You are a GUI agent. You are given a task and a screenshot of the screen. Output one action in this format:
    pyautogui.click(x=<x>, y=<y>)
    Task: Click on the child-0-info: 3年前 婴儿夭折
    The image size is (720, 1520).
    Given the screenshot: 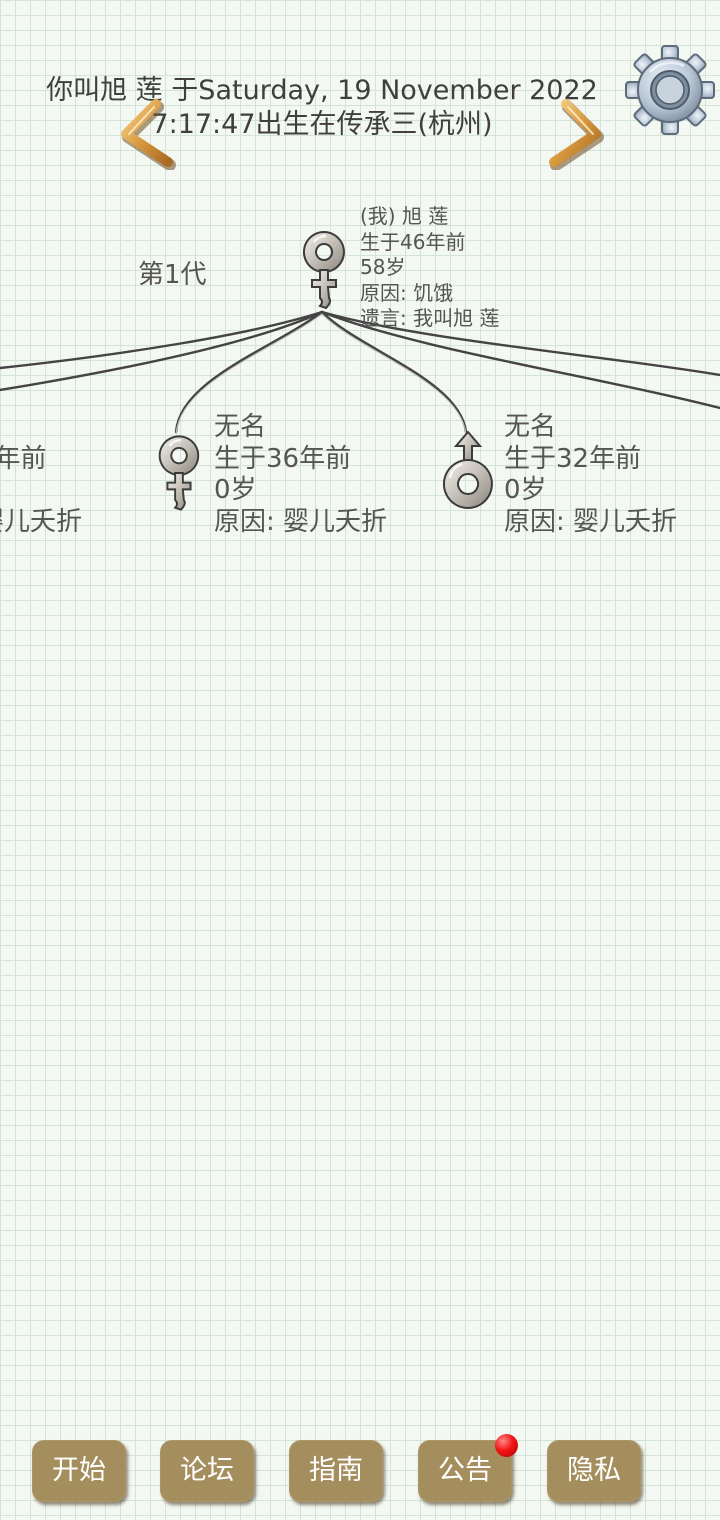 What is the action you would take?
    pyautogui.click(x=41, y=477)
    